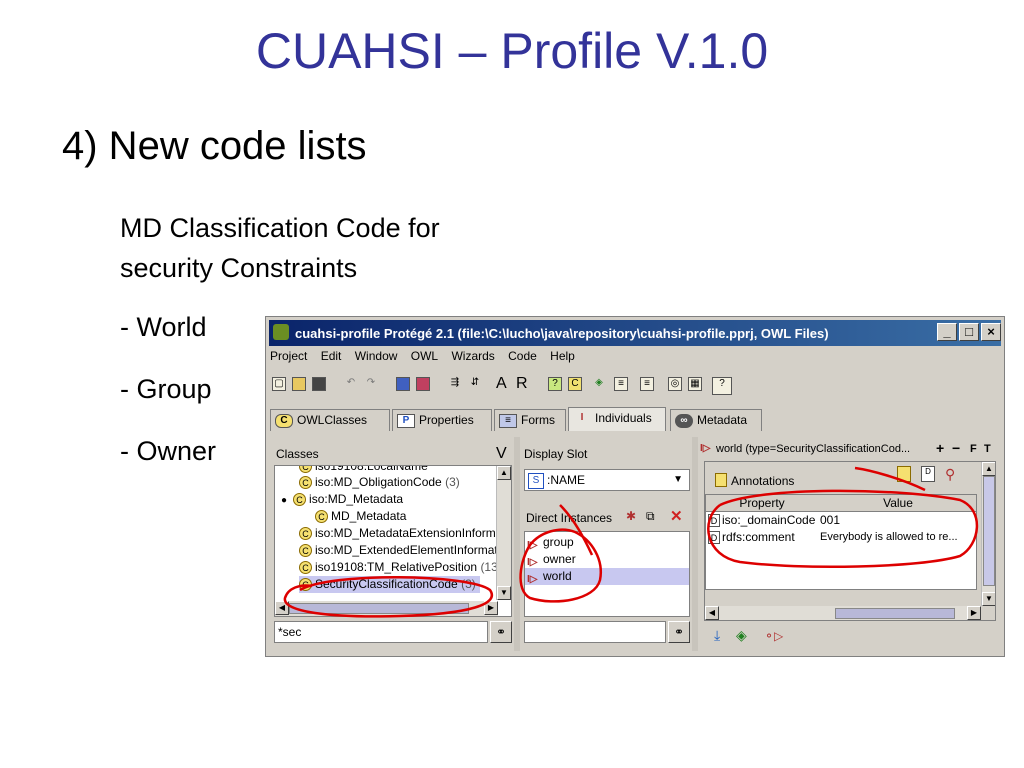 This screenshot has height=768, width=1024. Describe the element at coordinates (631, 516) in the screenshot. I see `create-instance-icon: ✱` at that location.